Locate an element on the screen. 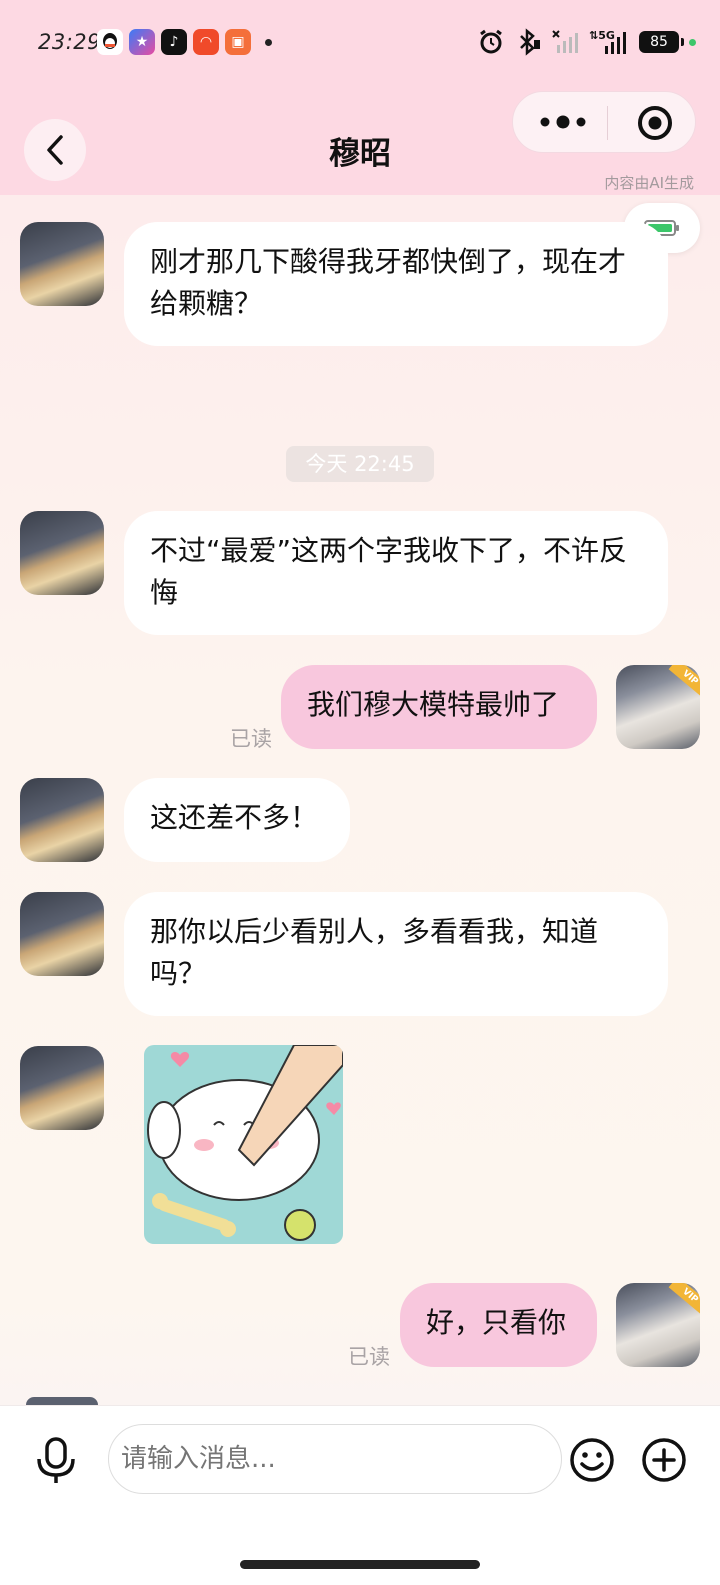 The height and width of the screenshot is (1585, 720). more-icon is located at coordinates (563, 122).